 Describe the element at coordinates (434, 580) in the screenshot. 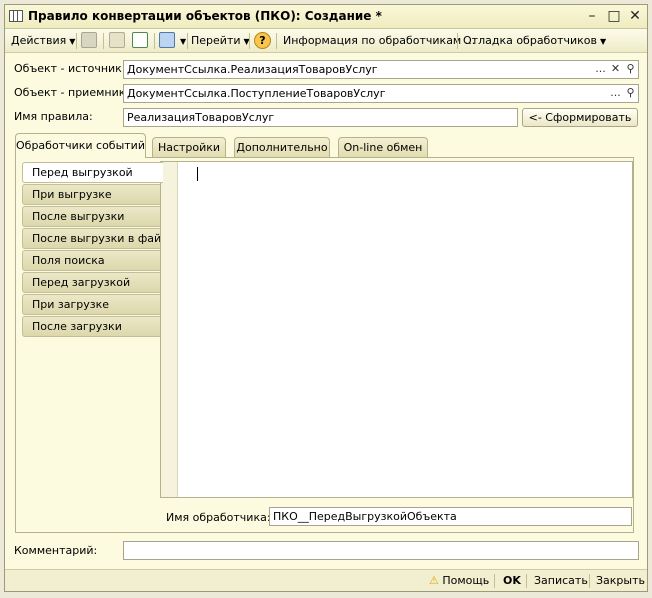

I see `warning-icon: ⚠` at that location.